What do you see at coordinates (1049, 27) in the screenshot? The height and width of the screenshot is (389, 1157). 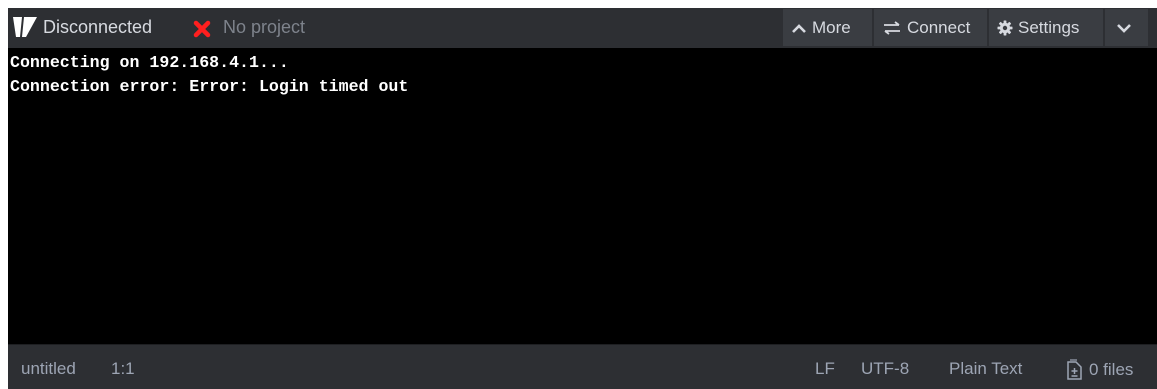 I see `settings-label: Settings` at bounding box center [1049, 27].